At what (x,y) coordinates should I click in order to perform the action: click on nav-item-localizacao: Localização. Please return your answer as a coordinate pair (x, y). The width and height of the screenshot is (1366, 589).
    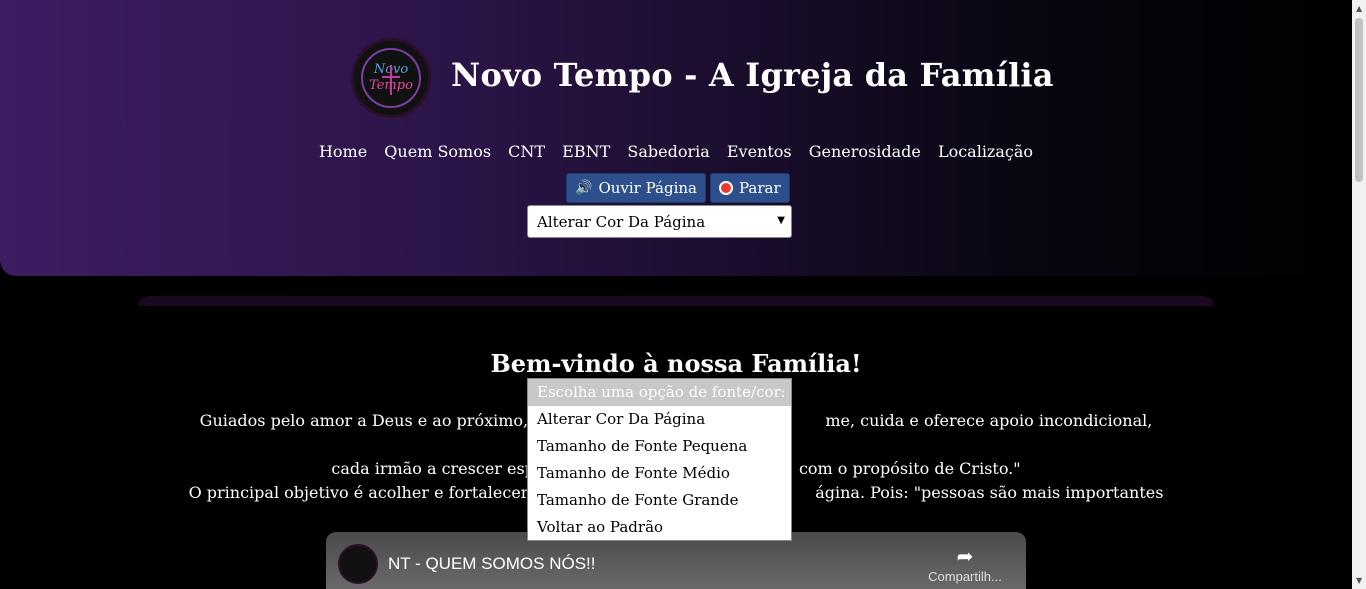
    Looking at the image, I should click on (985, 151).